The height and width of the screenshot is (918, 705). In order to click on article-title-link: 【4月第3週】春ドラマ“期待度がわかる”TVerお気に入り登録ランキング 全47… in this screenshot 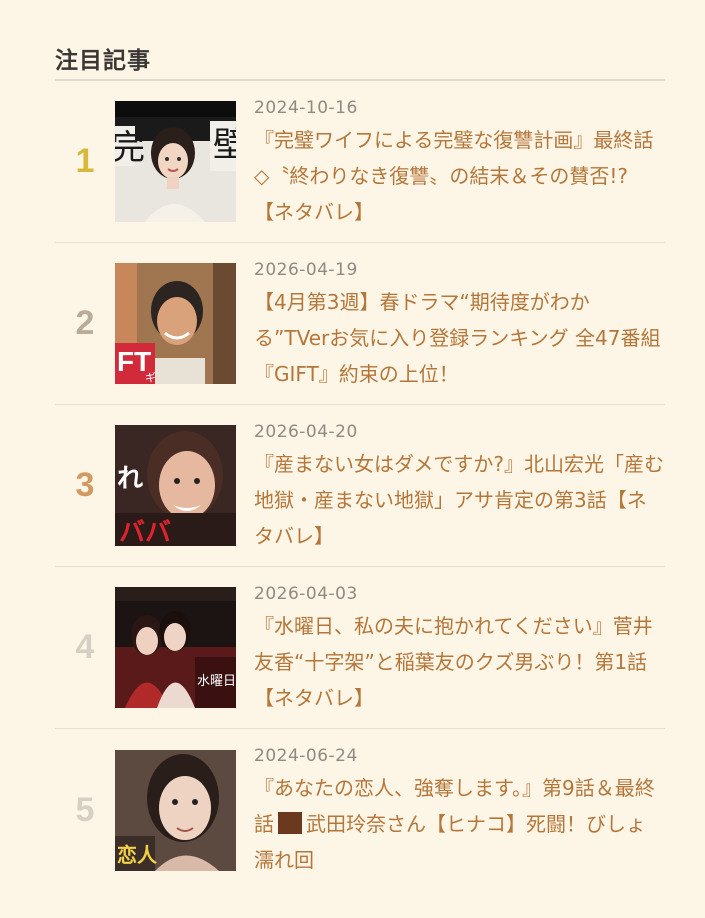, I will do `click(459, 338)`.